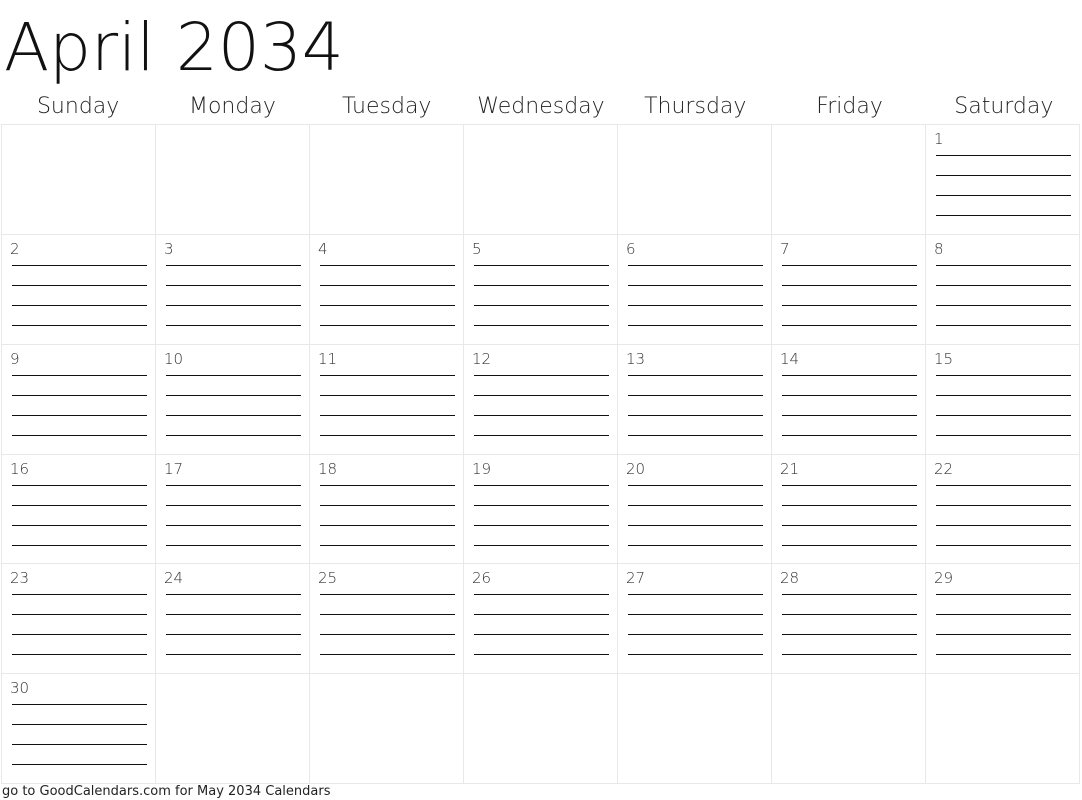  Describe the element at coordinates (482, 468) in the screenshot. I see `day-number: 19` at that location.